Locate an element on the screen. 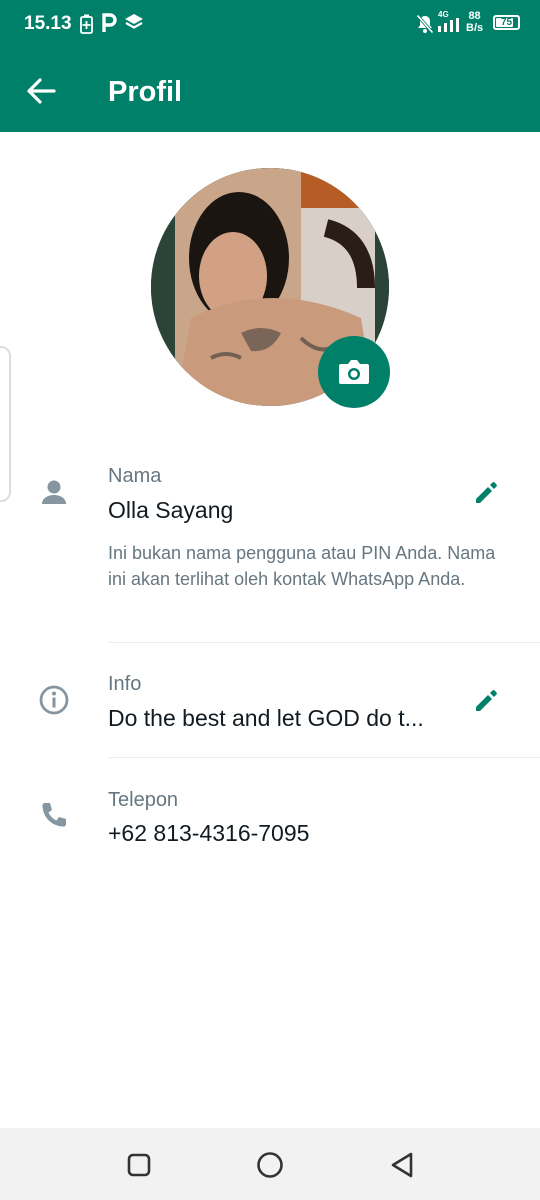 Image resolution: width=540 pixels, height=1200 pixels. change-photo-button is located at coordinates (354, 372).